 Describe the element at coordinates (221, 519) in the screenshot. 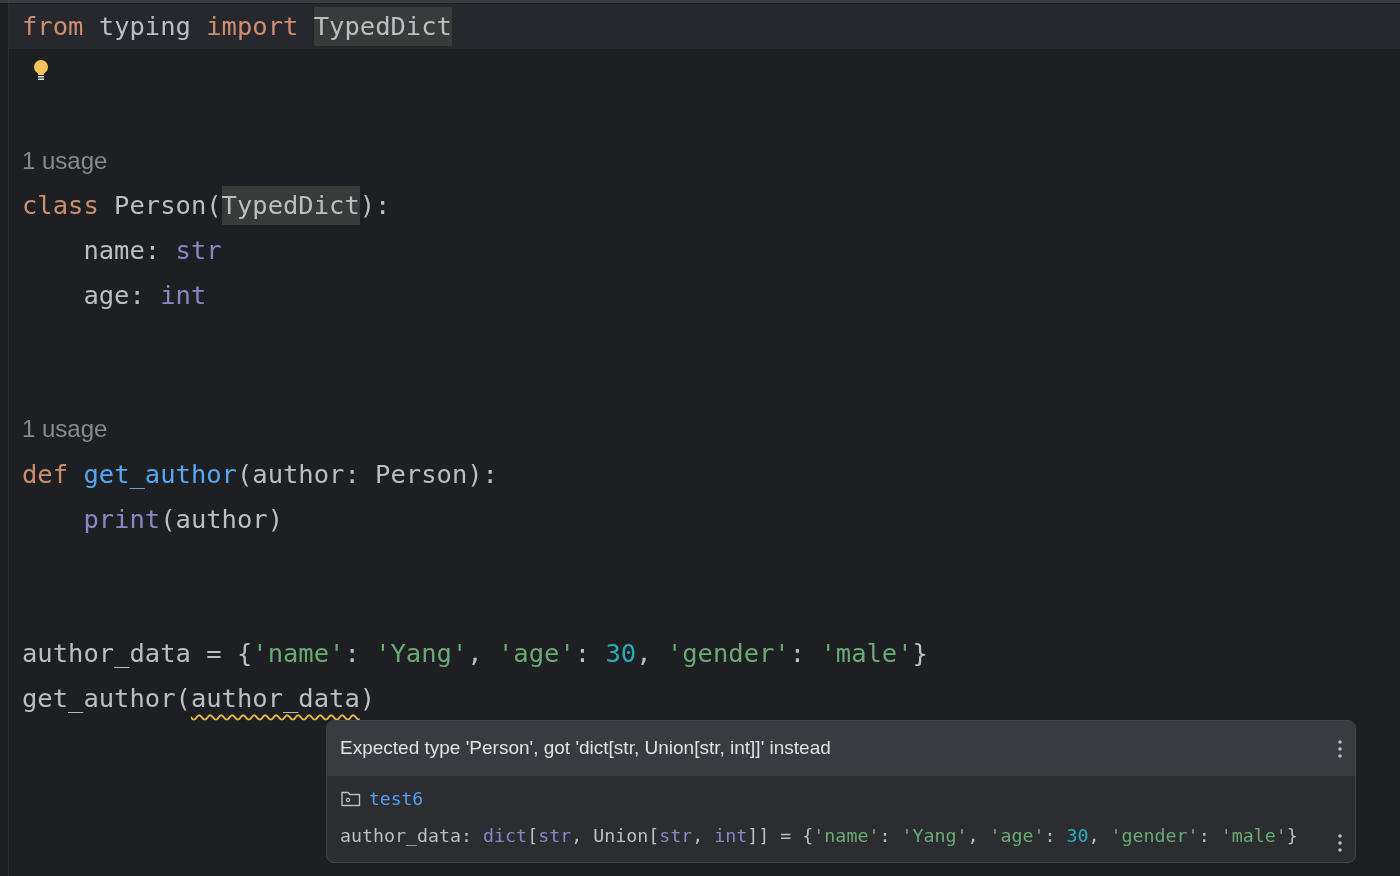

I see `code-token: (author)` at that location.